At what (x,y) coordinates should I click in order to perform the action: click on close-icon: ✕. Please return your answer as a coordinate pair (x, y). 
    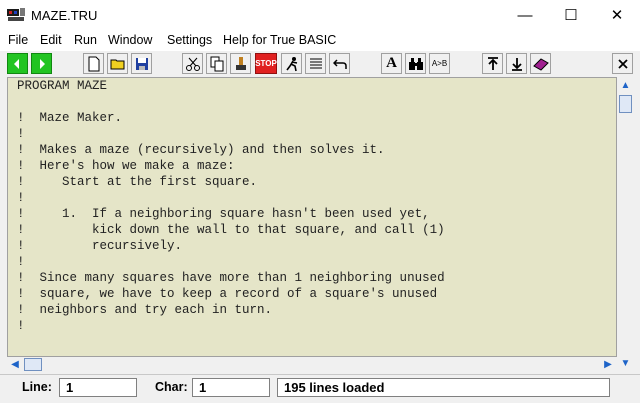
    Looking at the image, I should click on (617, 15).